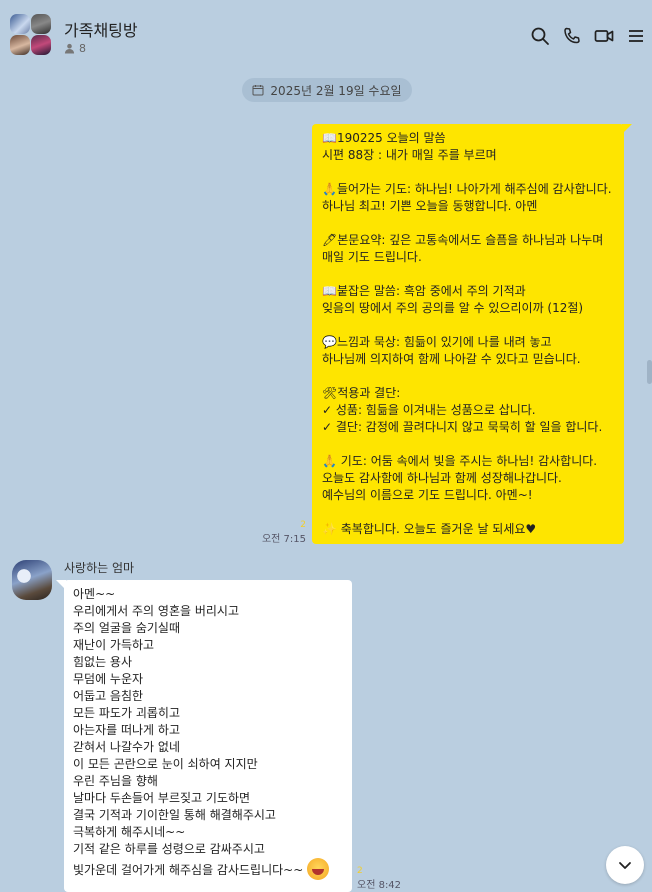 The image size is (652, 892). Describe the element at coordinates (82, 48) in the screenshot. I see `member-count-value: 8` at that location.